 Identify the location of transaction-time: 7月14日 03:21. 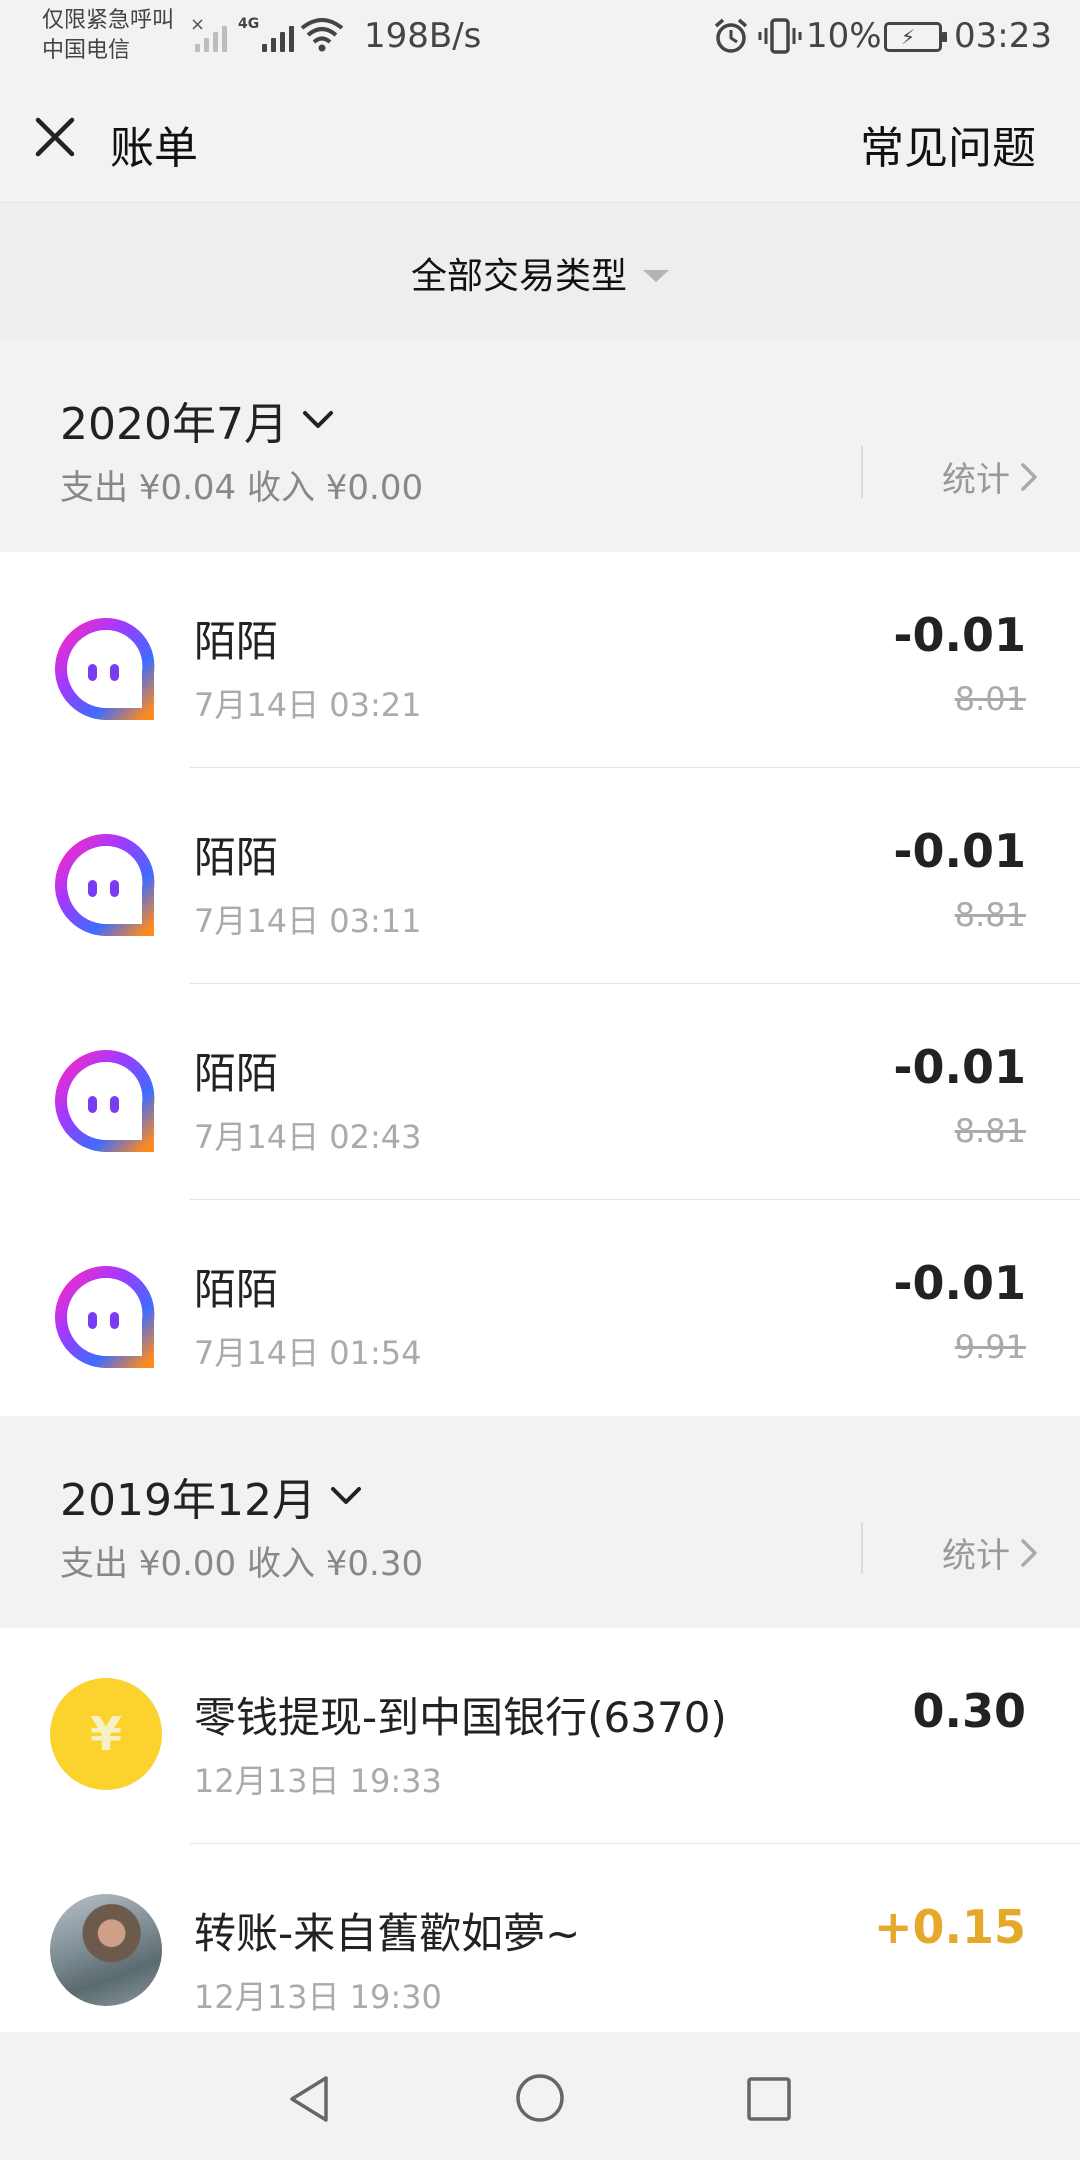
(308, 705).